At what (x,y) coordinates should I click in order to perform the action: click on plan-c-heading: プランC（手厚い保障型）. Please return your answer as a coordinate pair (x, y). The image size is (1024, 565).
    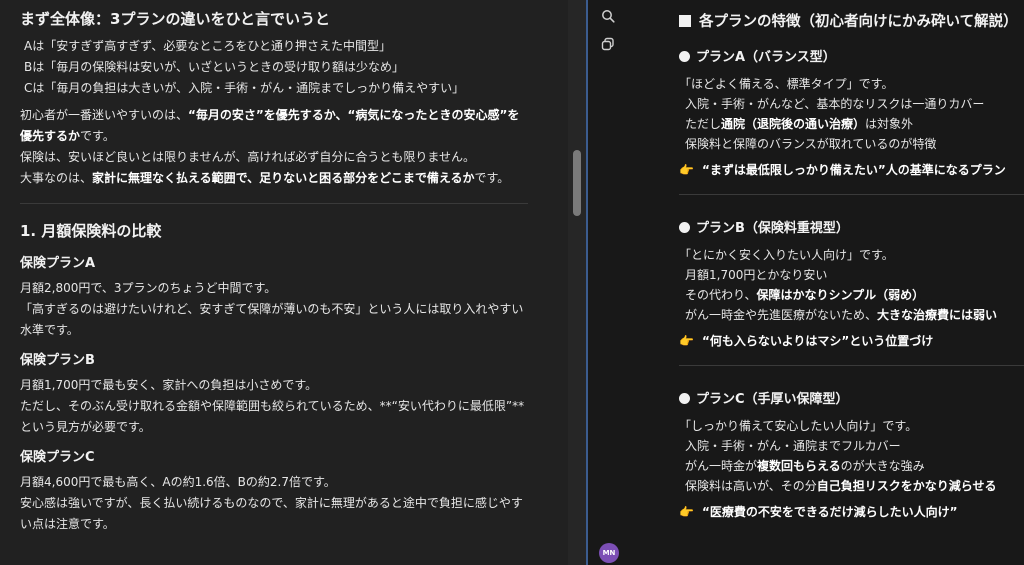
    Looking at the image, I should click on (849, 400).